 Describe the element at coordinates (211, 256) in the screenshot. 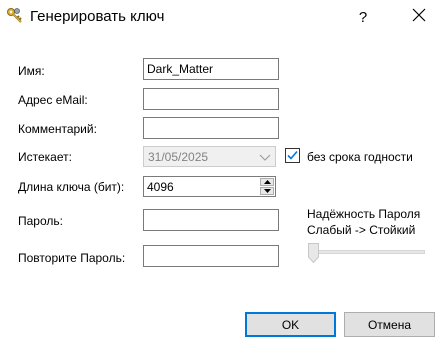

I see `repeat-password-input` at that location.